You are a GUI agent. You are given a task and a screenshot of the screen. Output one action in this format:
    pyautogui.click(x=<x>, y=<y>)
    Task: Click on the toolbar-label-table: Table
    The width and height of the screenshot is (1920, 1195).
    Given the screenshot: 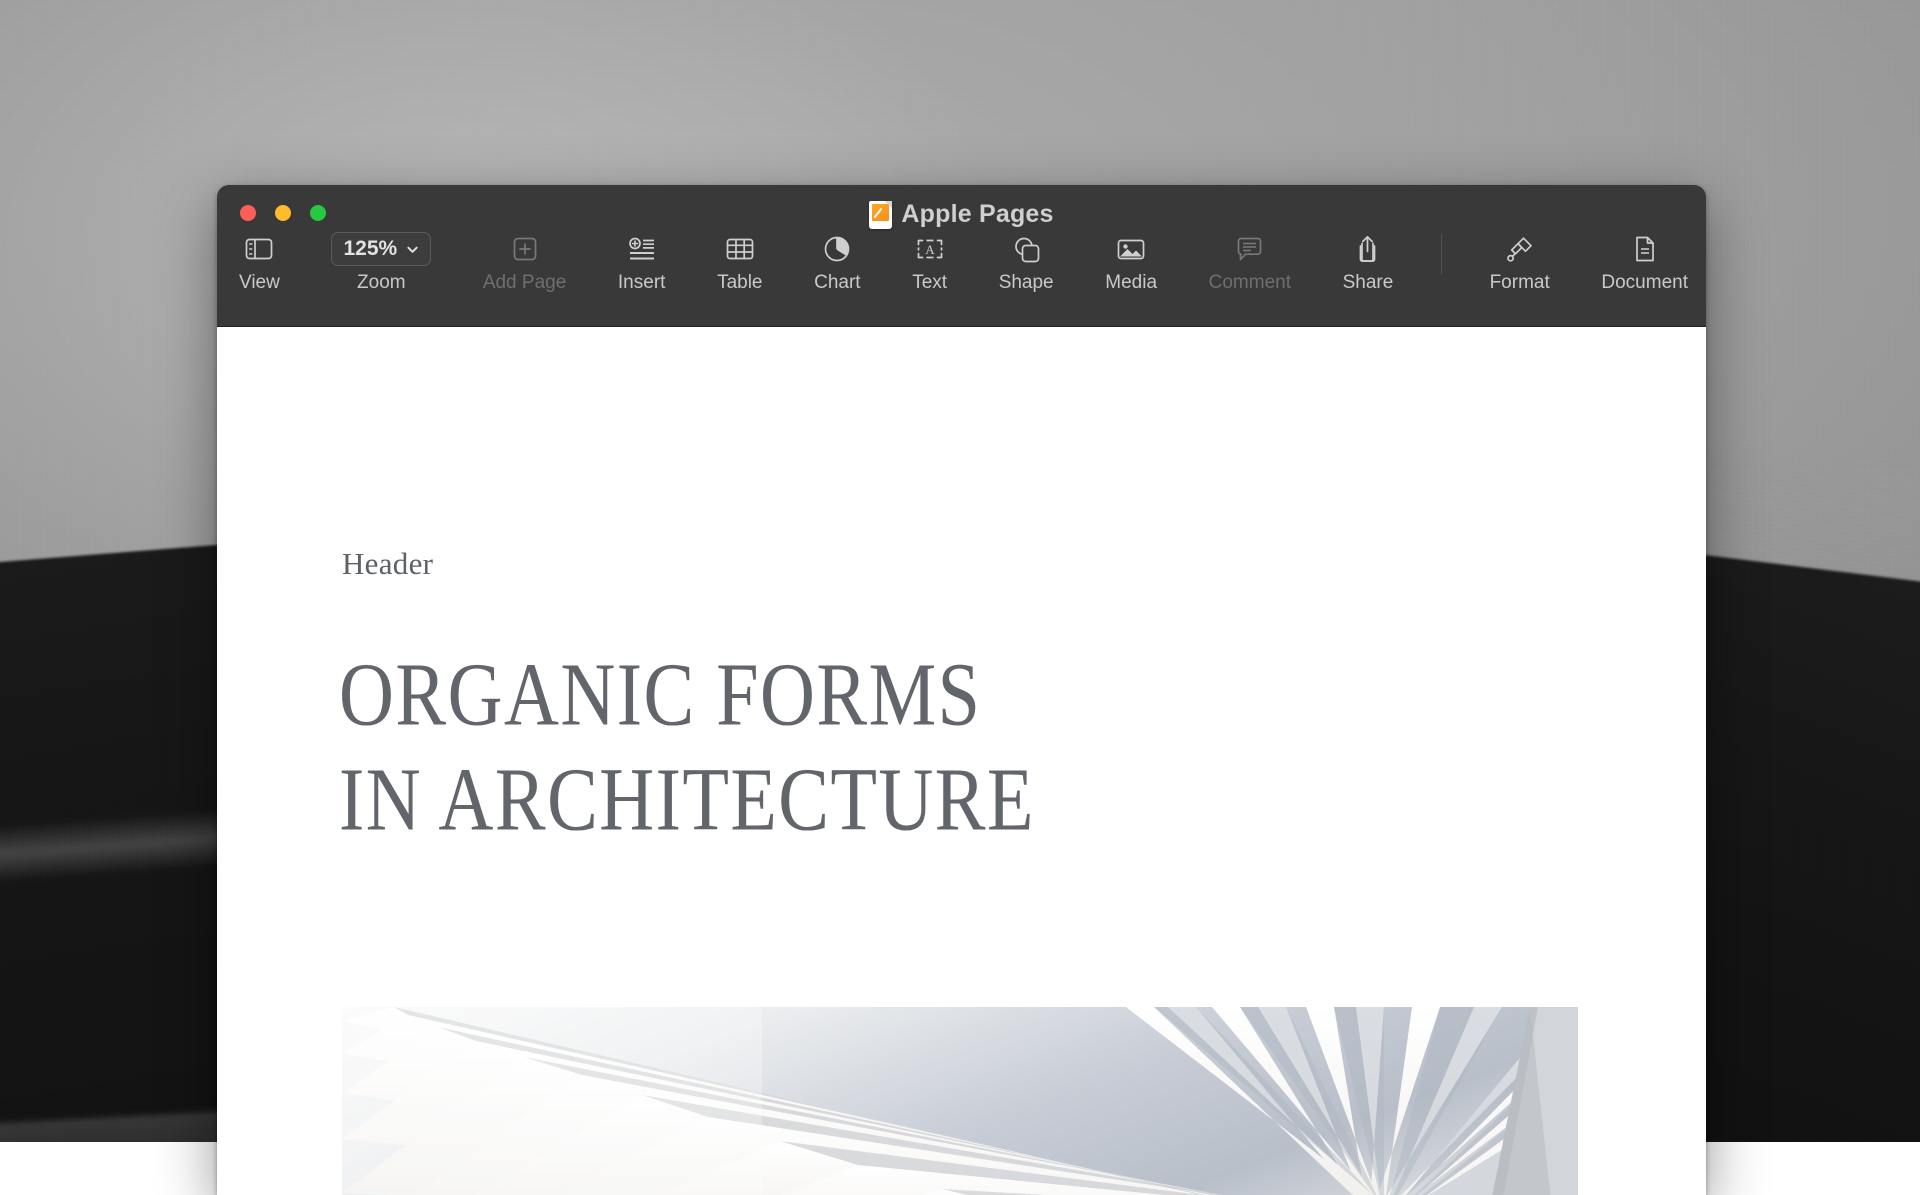 What is the action you would take?
    pyautogui.click(x=739, y=283)
    